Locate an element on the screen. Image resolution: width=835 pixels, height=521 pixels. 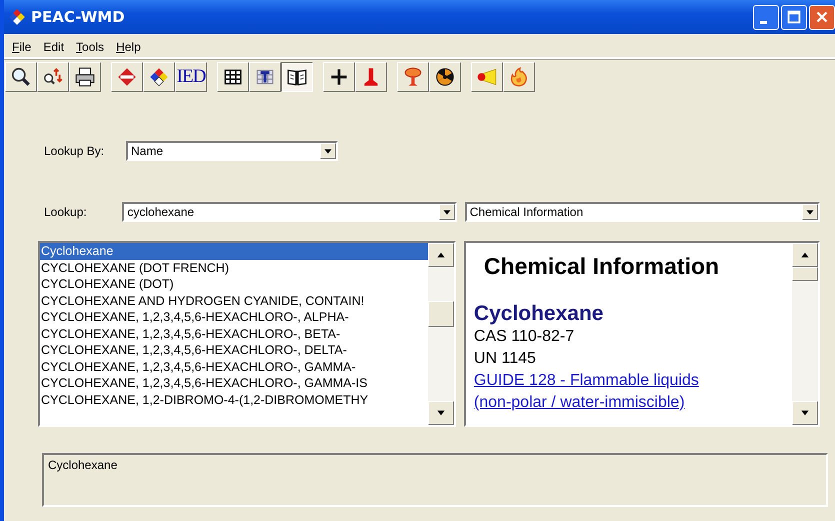
minimize-icon is located at coordinates (763, 22).